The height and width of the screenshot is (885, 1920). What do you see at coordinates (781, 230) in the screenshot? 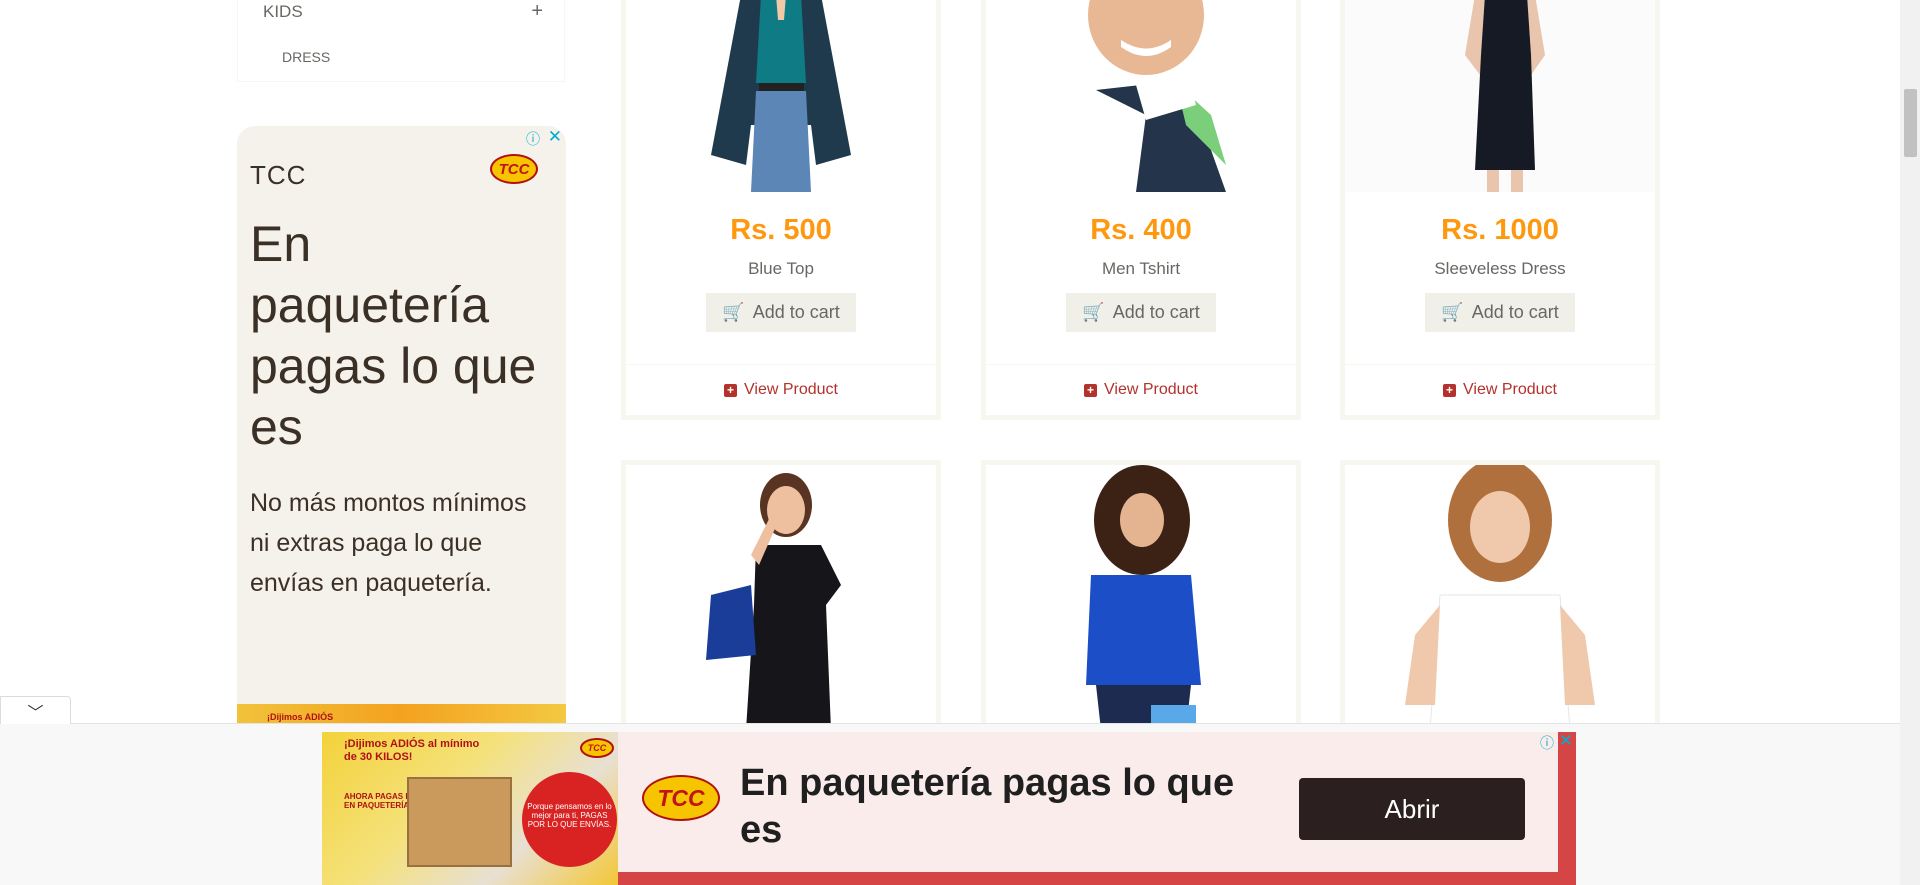
I see `product-price: Rs. 500` at bounding box center [781, 230].